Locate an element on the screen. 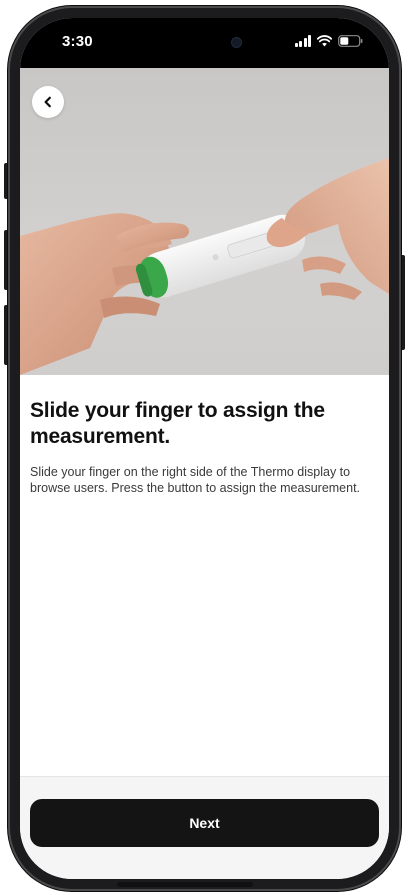 The height and width of the screenshot is (895, 409). wifi-icon is located at coordinates (324, 41).